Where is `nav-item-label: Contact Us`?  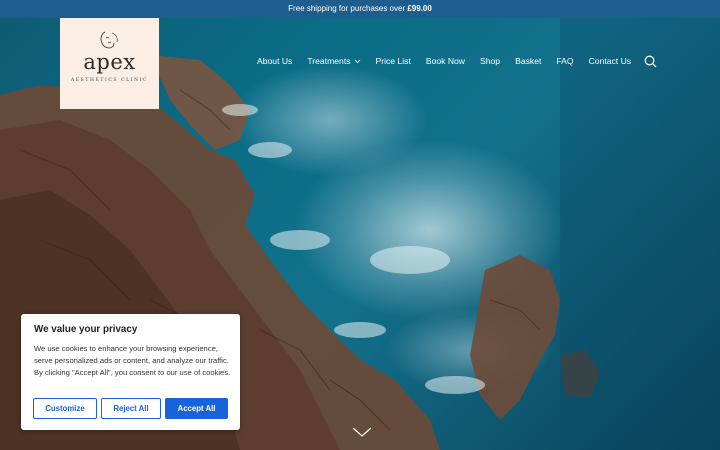
nav-item-label: Contact Us is located at coordinates (610, 61).